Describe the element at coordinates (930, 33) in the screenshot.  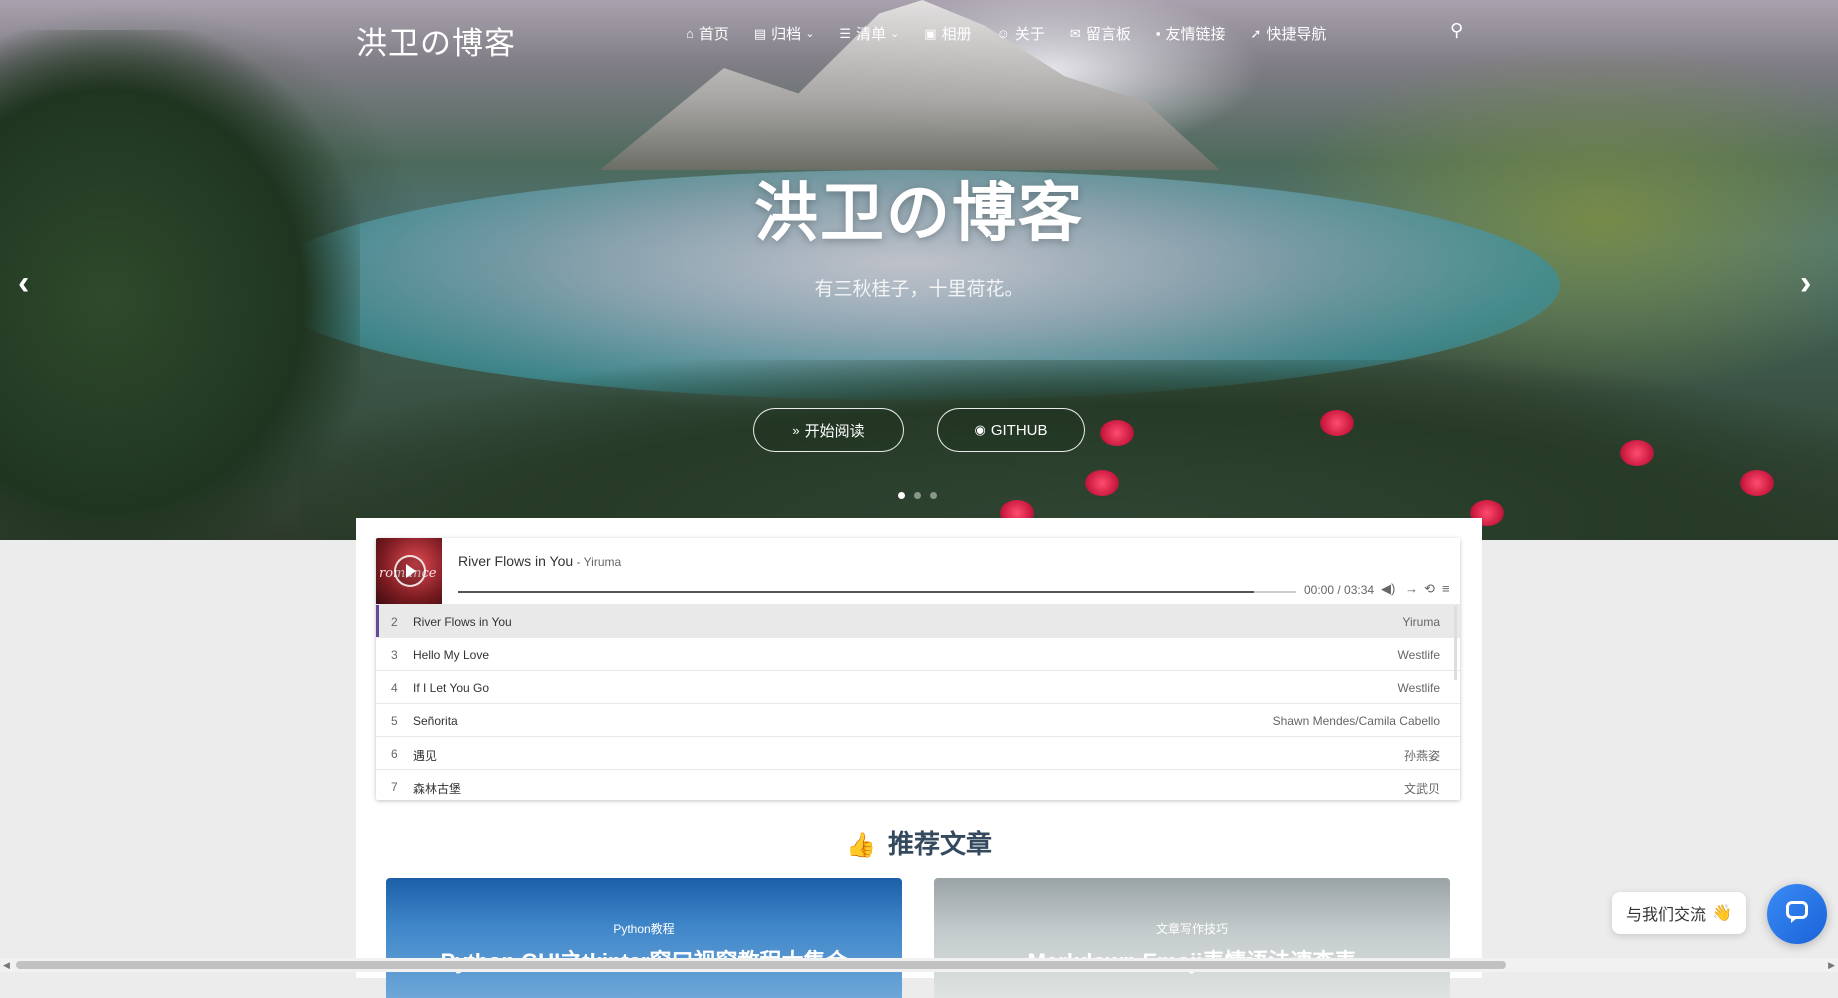
I see `image-icon: ▣` at that location.